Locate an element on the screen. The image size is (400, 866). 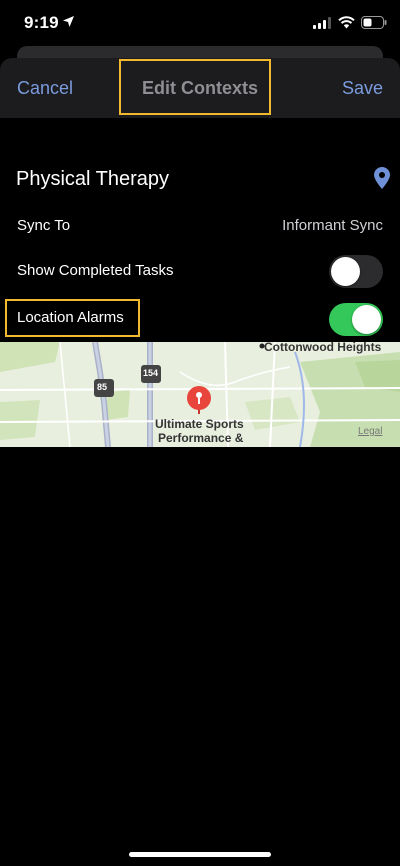
show-completed-label: Show Completed Tasks is located at coordinates (95, 270).